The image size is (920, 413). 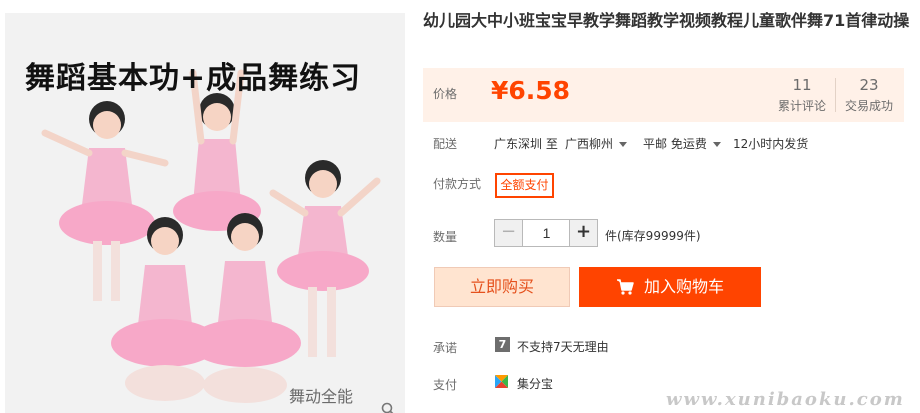 What do you see at coordinates (445, 348) in the screenshot?
I see `promise-label: 承诺` at bounding box center [445, 348].